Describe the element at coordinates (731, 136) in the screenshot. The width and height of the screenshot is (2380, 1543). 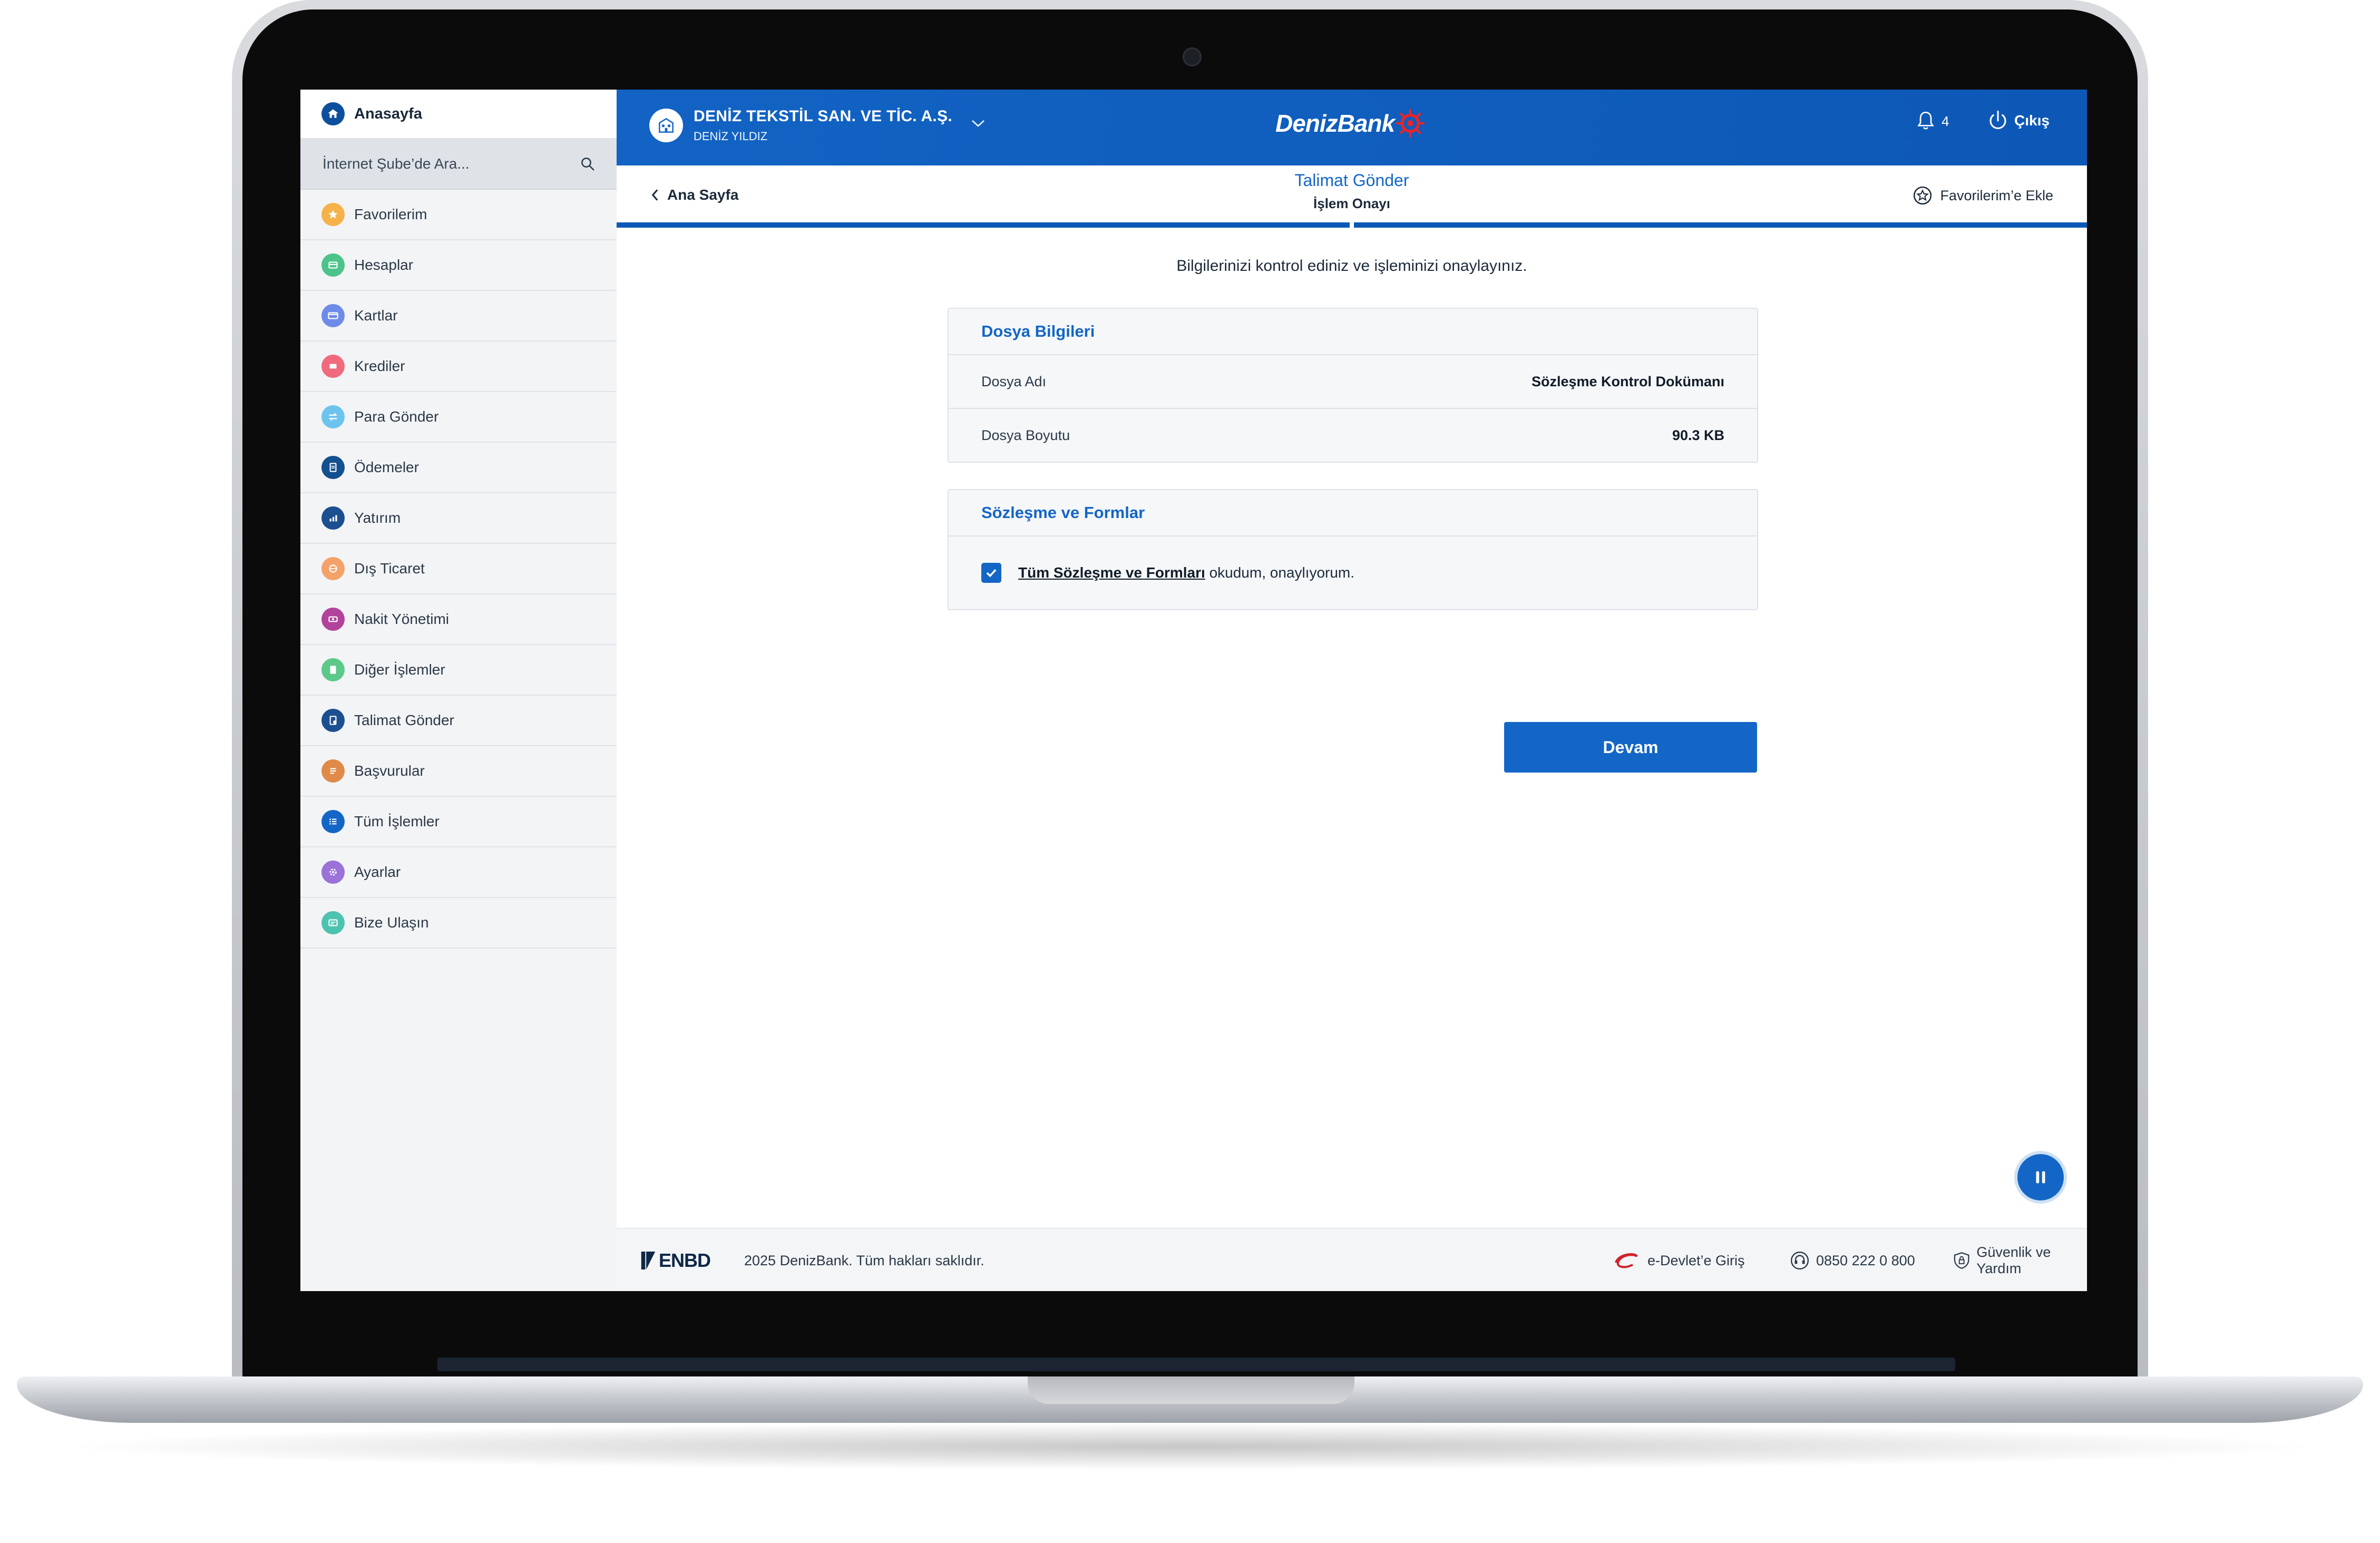
I see `user-name: DENİZ YILDIZ` at that location.